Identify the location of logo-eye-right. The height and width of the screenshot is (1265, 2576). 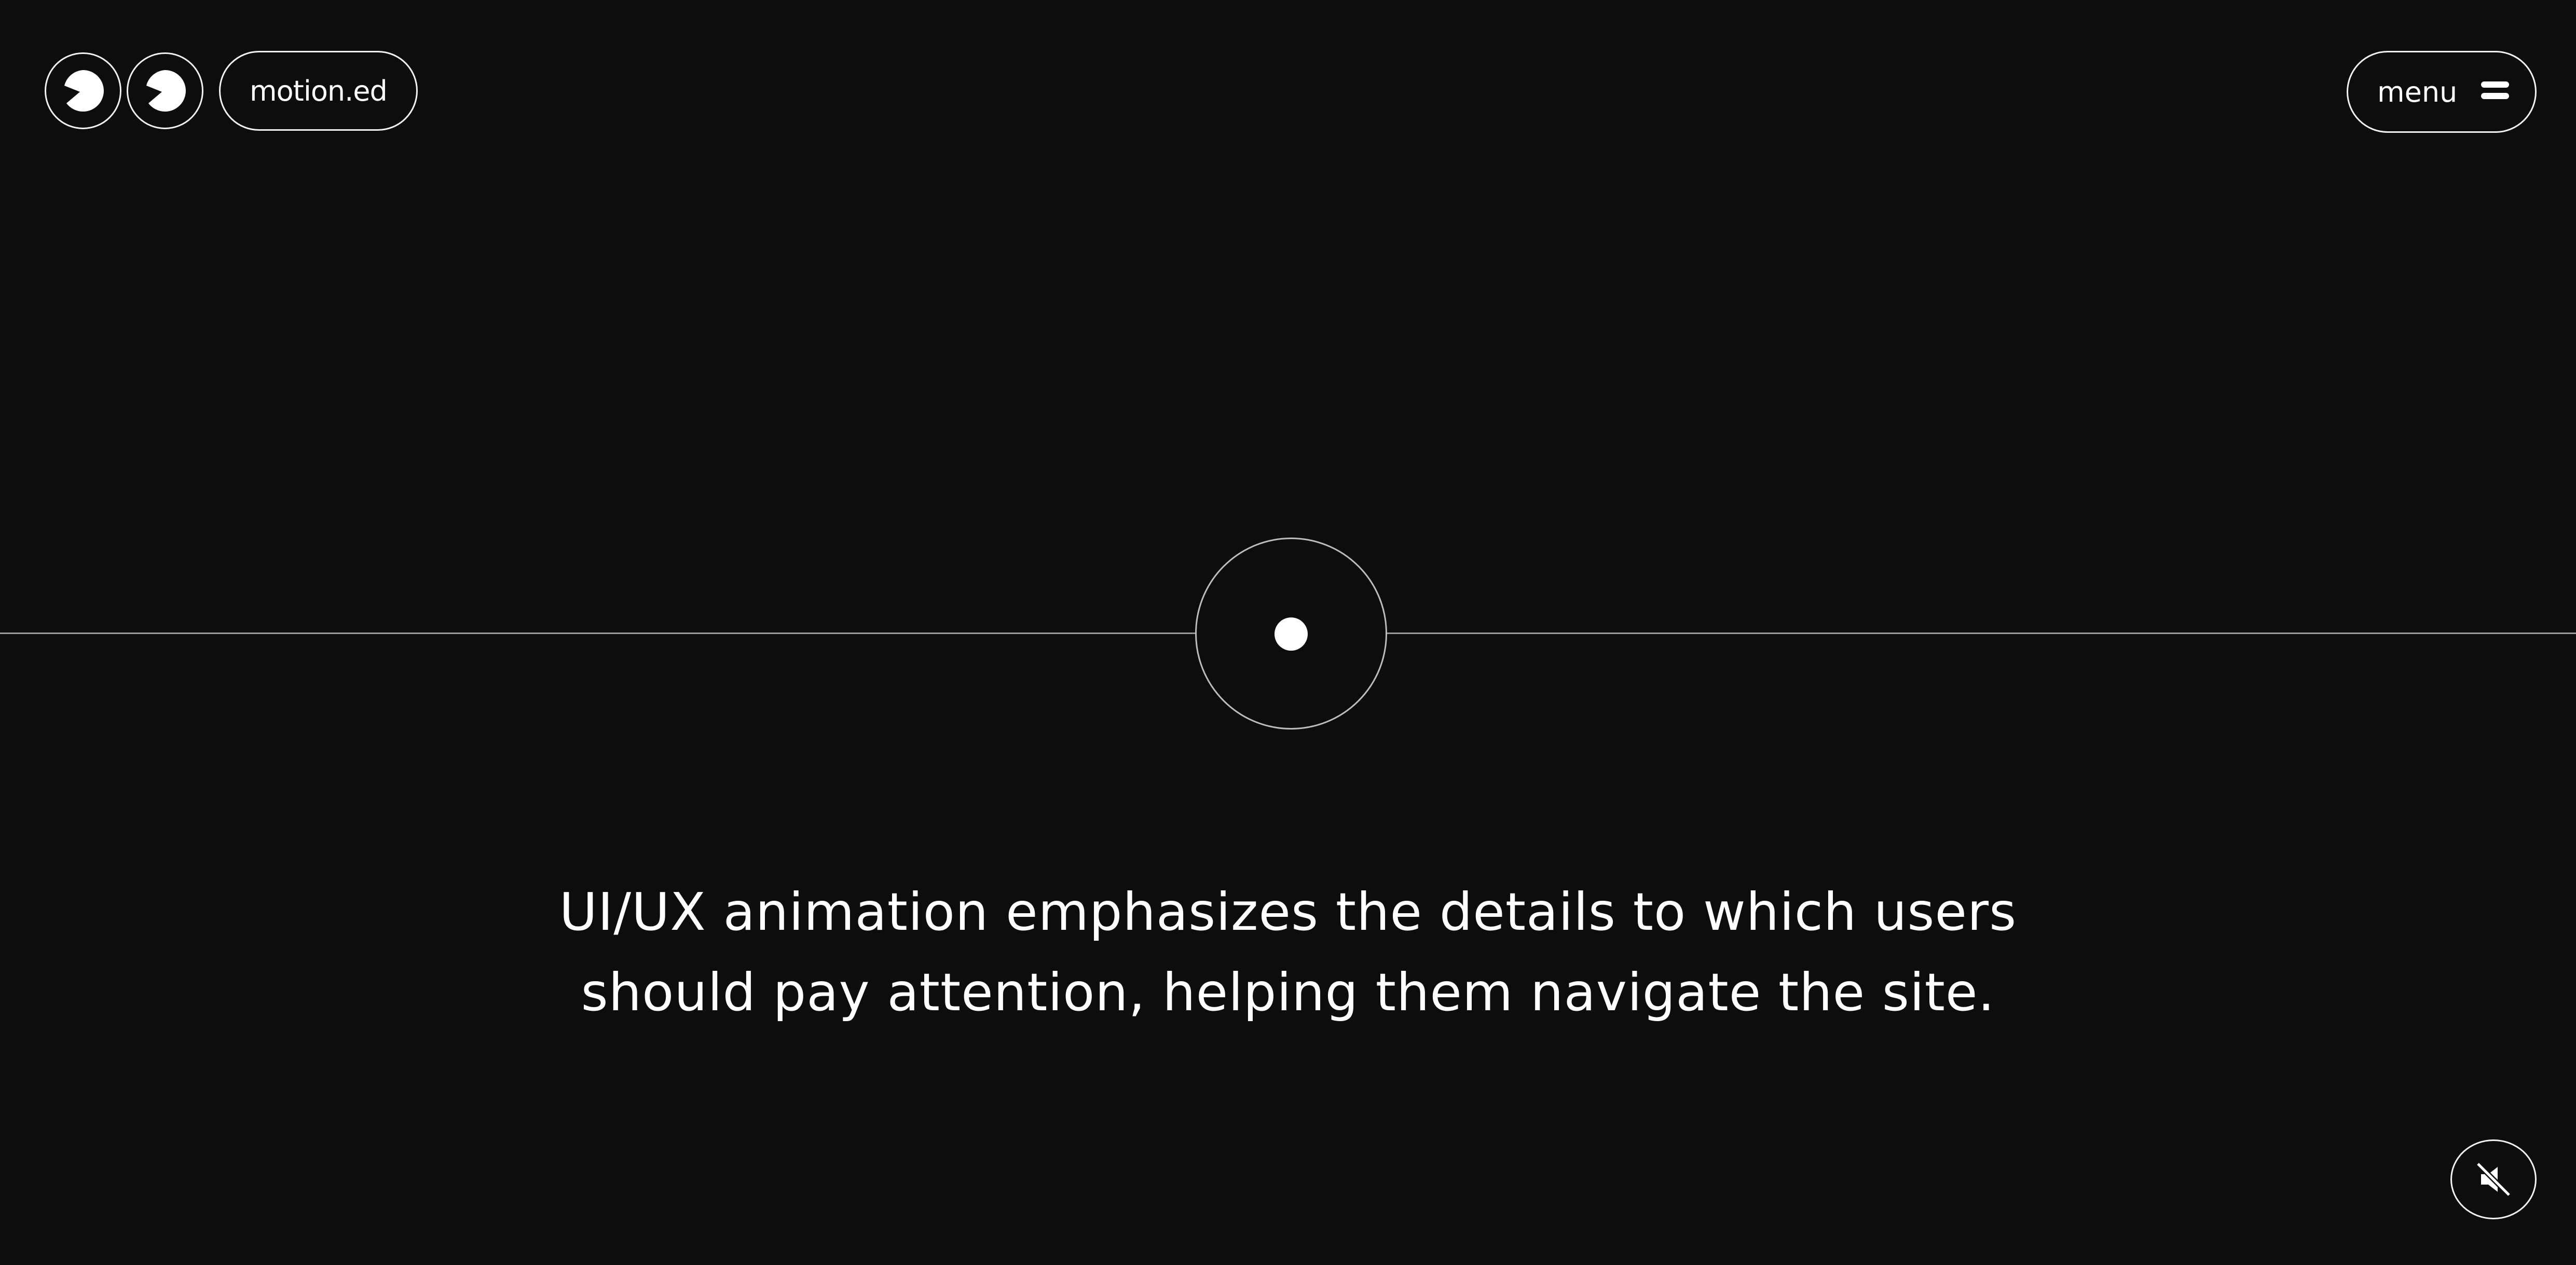
(165, 90).